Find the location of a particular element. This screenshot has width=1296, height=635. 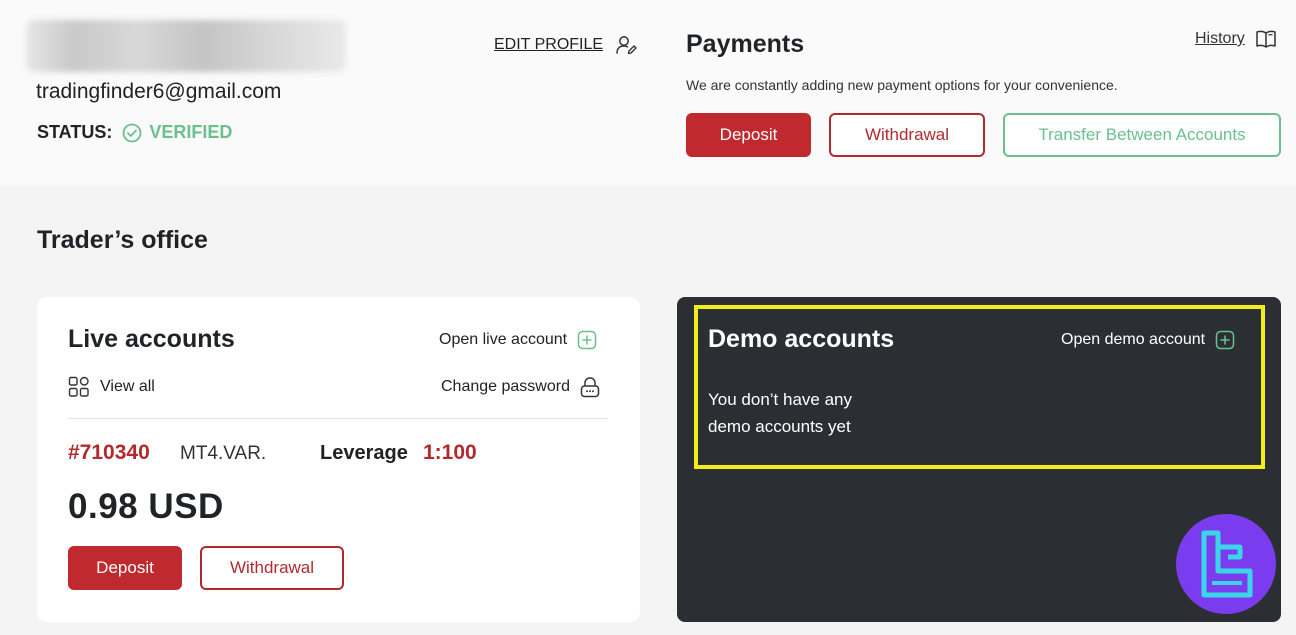

status-label: STATUS: is located at coordinates (75, 132).